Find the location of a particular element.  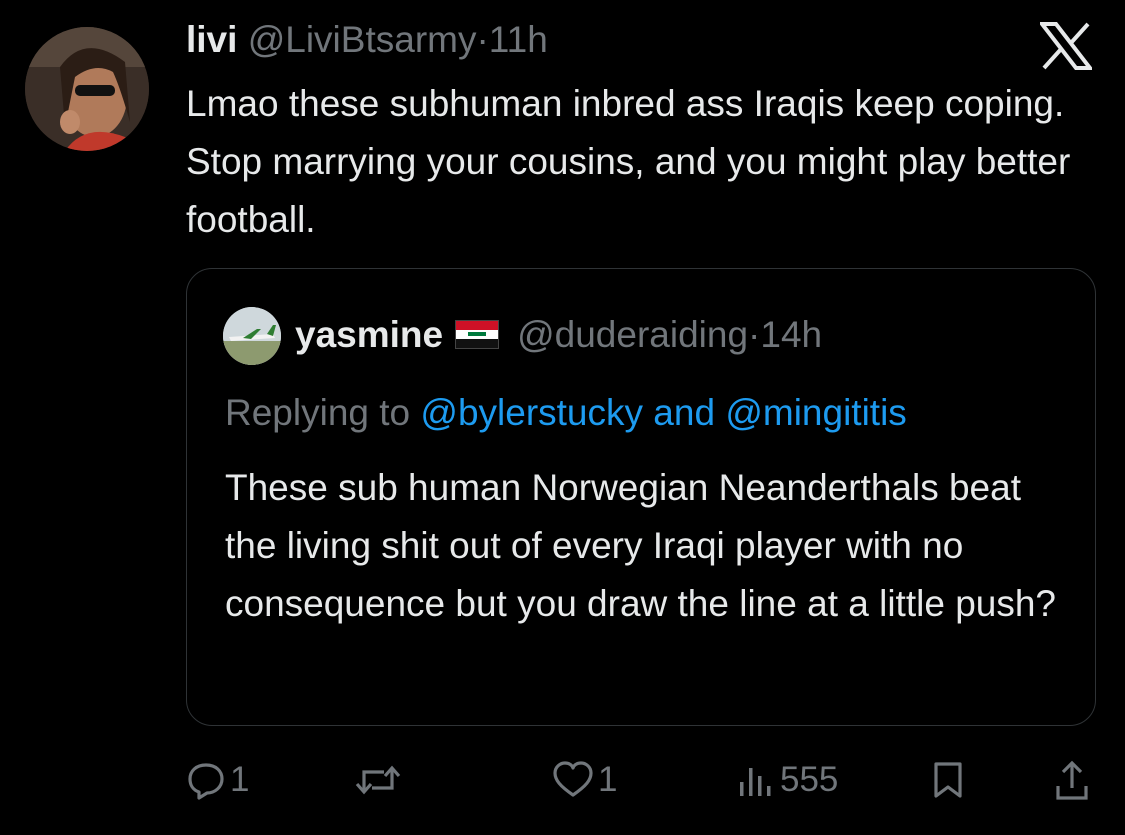

bookmark-icon is located at coordinates (948, 780).